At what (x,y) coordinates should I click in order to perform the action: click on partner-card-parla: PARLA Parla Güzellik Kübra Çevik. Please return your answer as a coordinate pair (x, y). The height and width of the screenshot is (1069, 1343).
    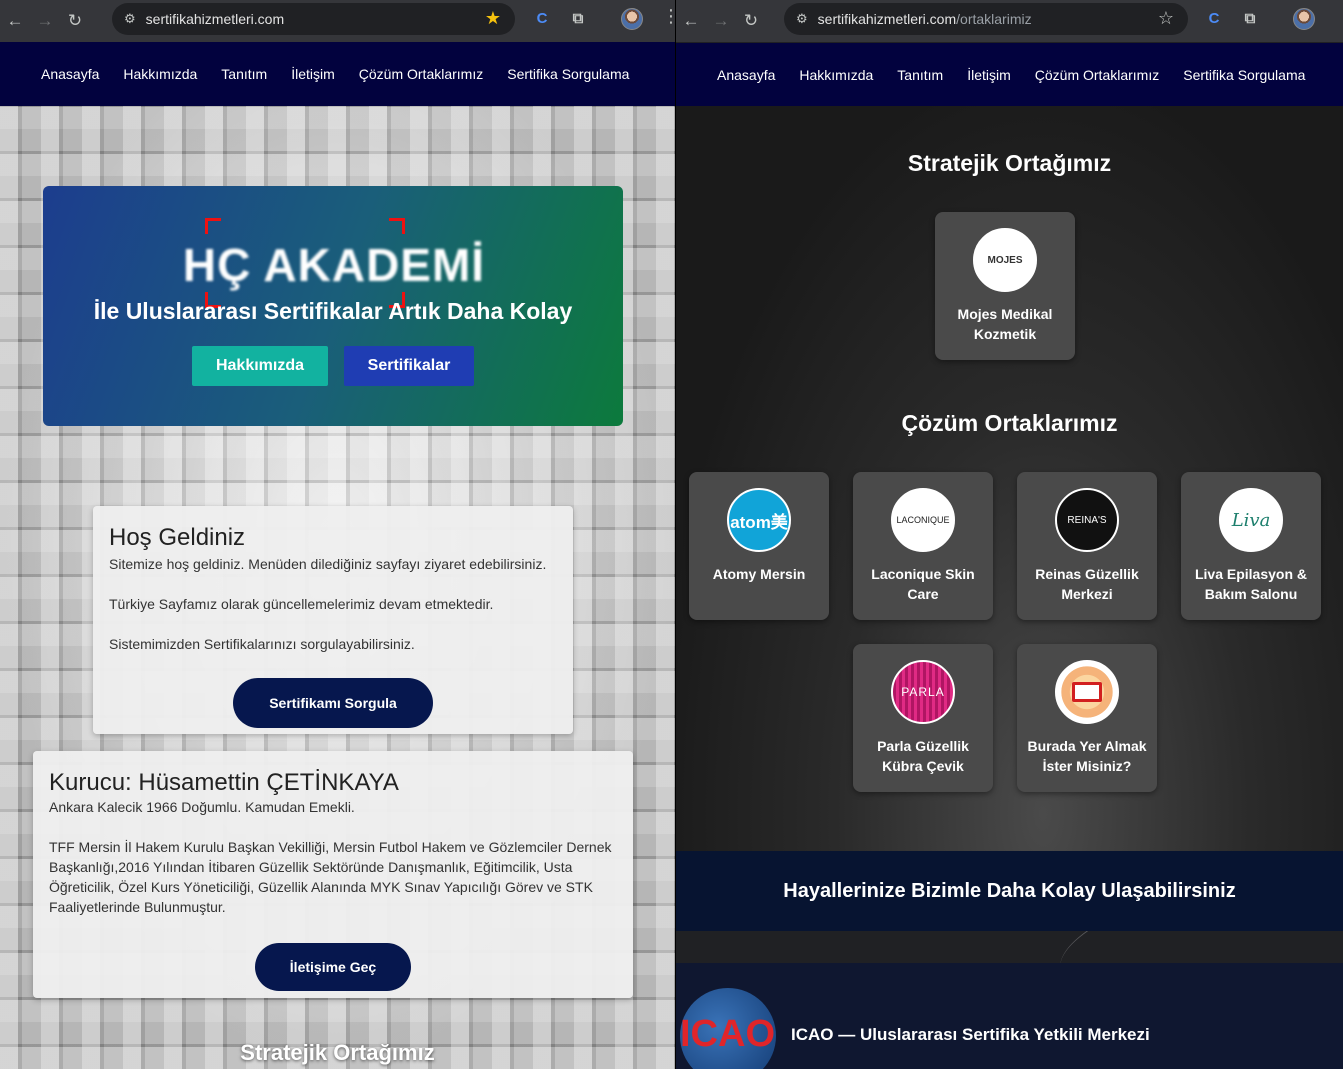
    Looking at the image, I should click on (923, 718).